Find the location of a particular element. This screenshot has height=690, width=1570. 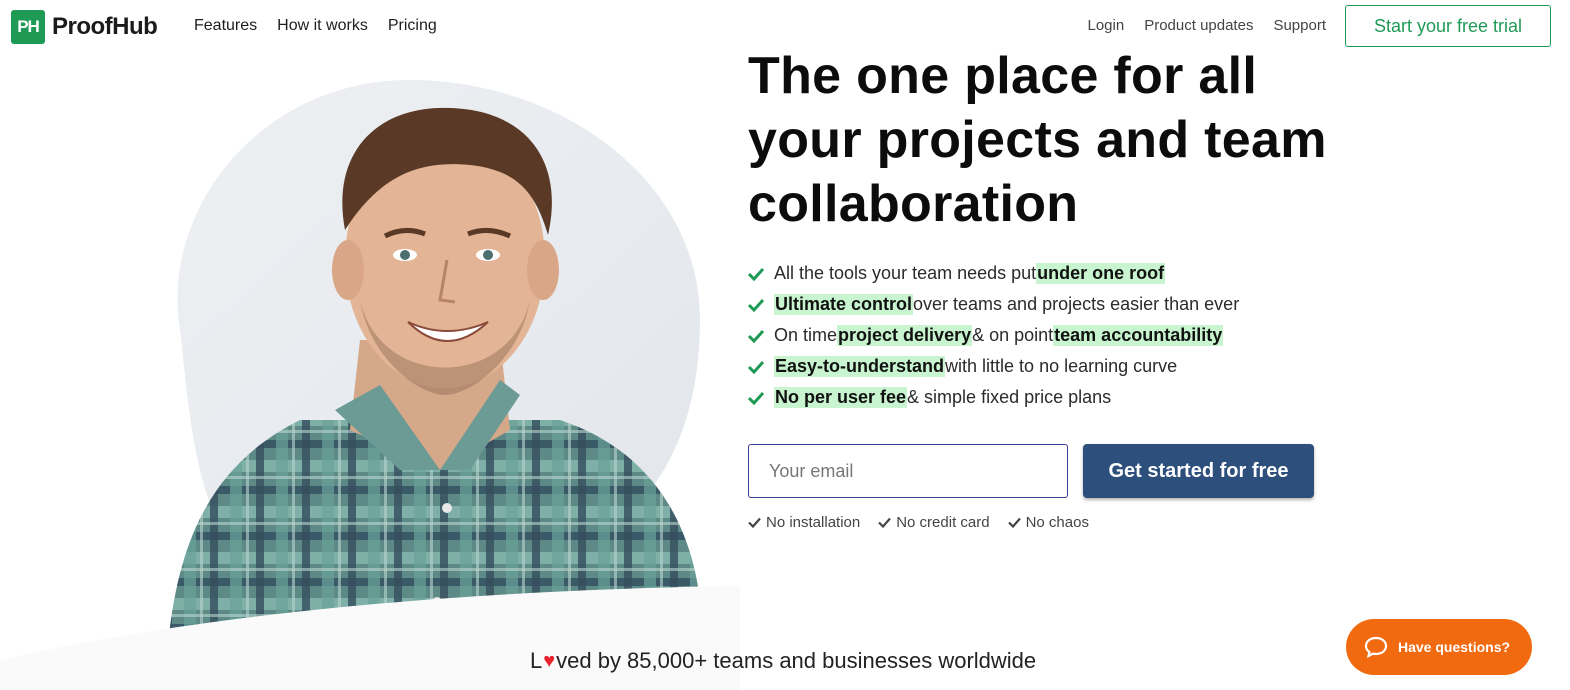

headline-line-2: your projects and team is located at coordinates (1037, 140).